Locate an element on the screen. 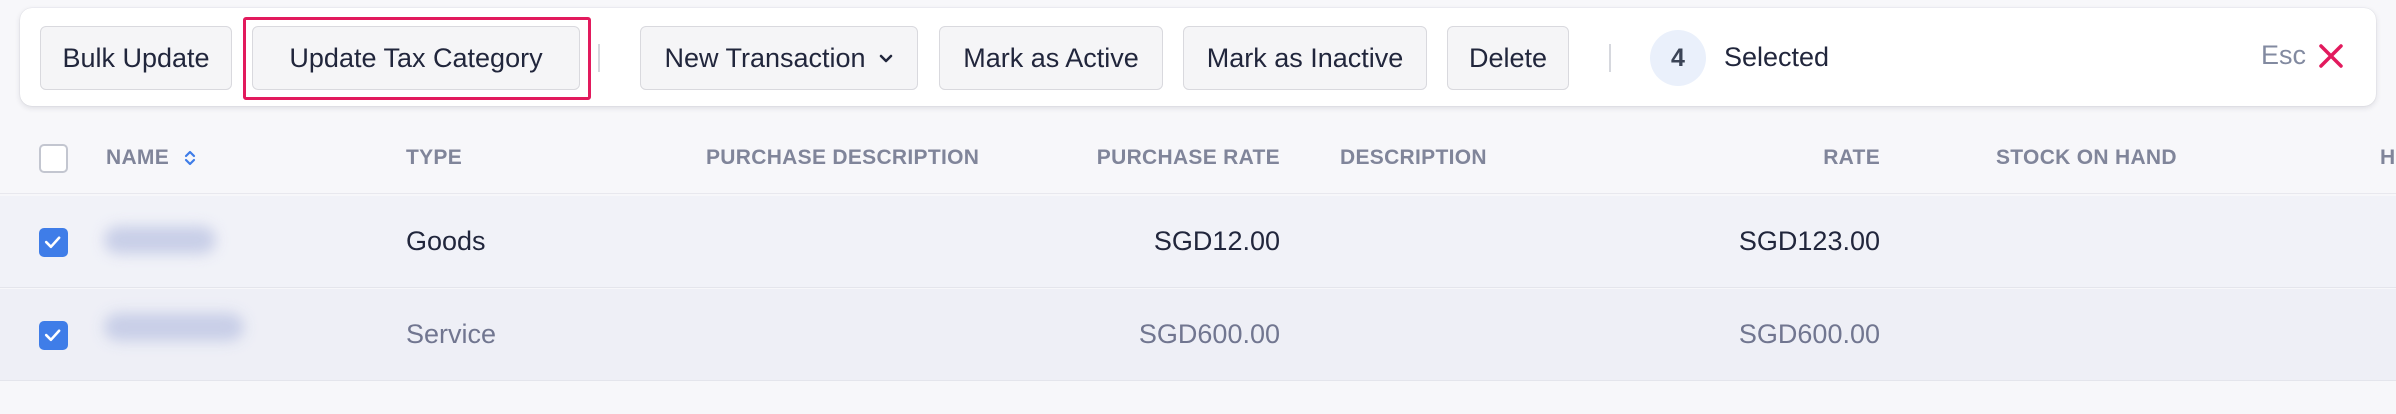 The width and height of the screenshot is (2396, 414). column-header-rate: RATE is located at coordinates (1851, 158).